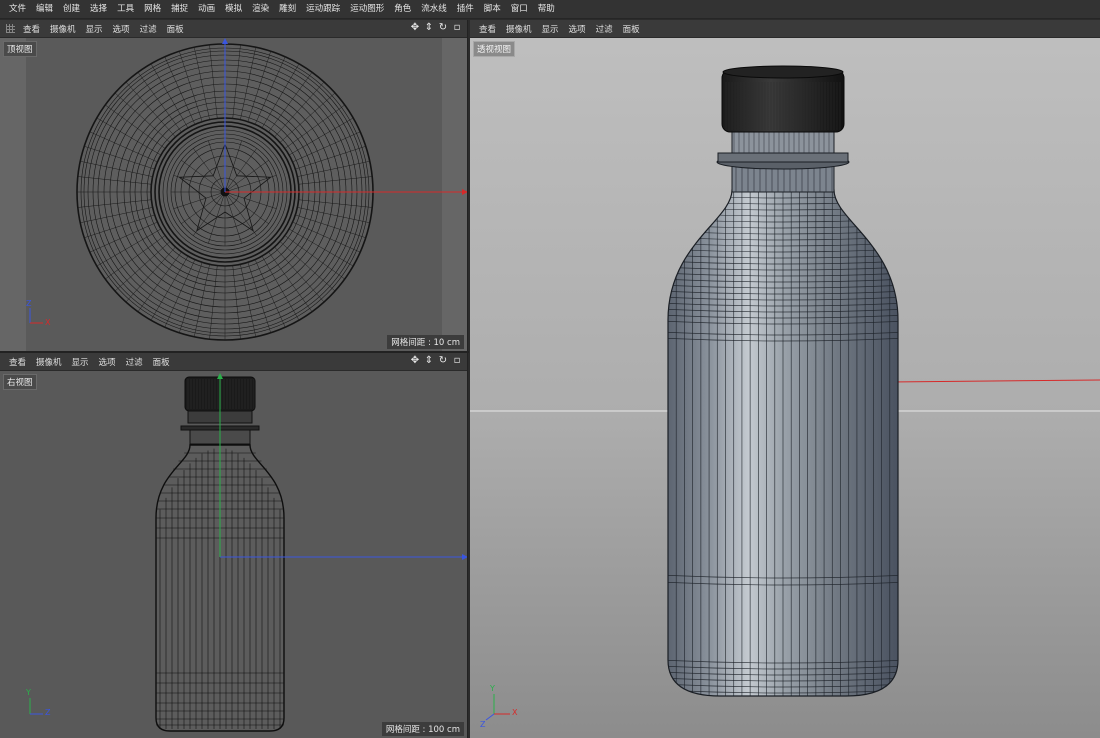 Image resolution: width=1100 pixels, height=738 pixels. Describe the element at coordinates (465, 9) in the screenshot. I see `menu-item: 插件` at that location.